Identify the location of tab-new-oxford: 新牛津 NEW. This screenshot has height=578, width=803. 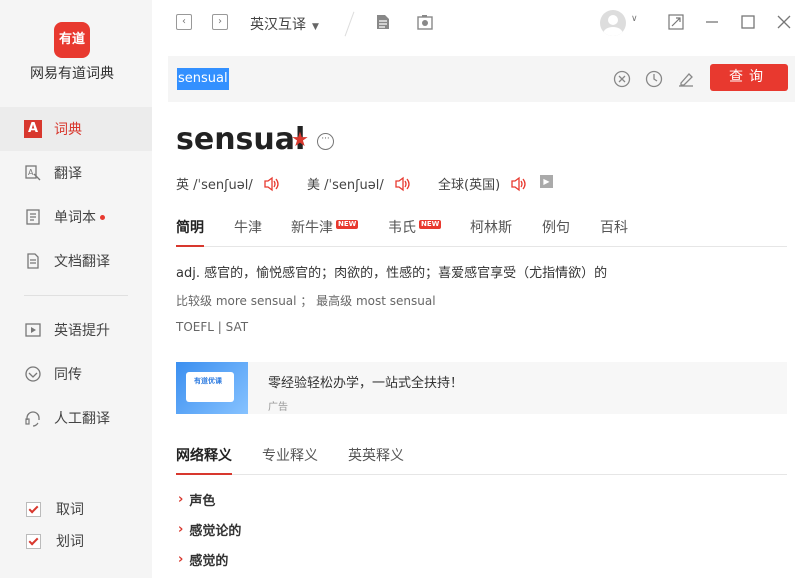
(325, 227).